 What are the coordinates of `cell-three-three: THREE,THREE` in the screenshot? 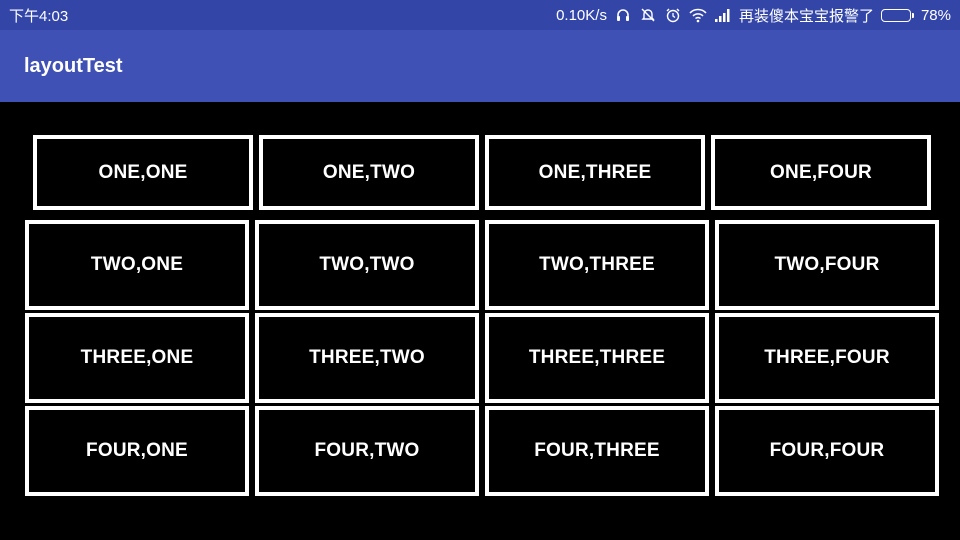 It's located at (597, 358).